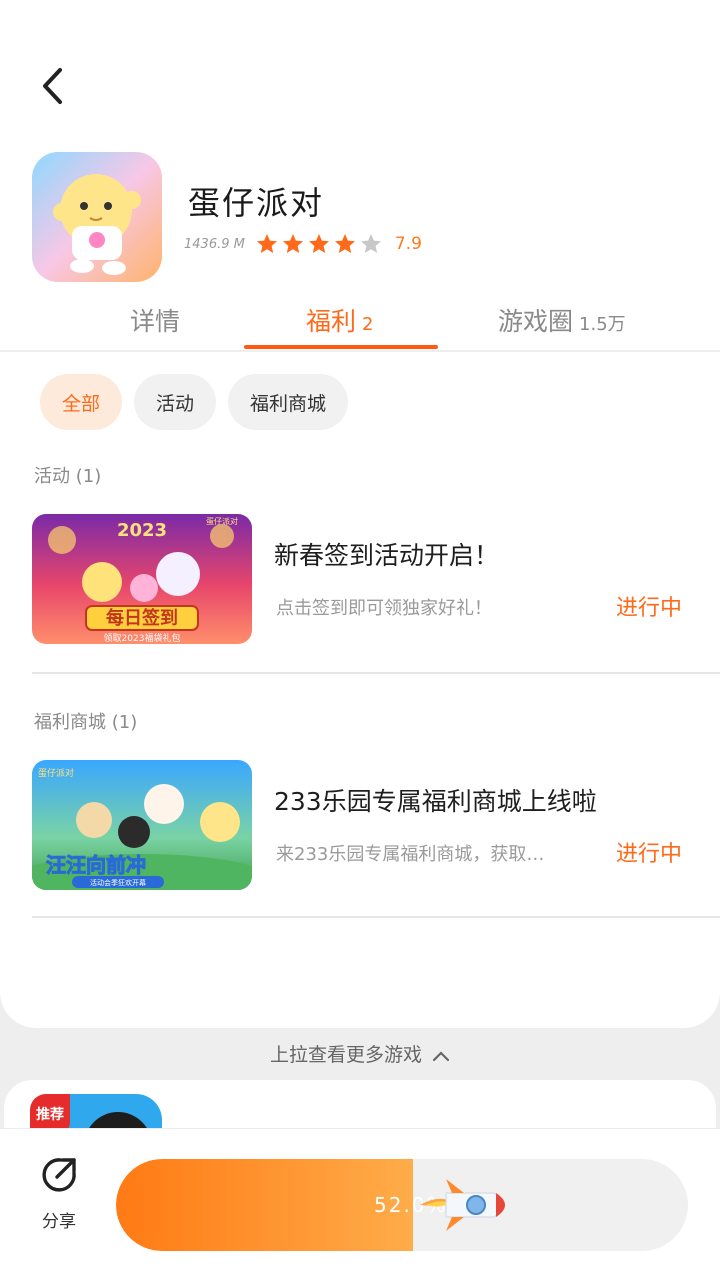 The width and height of the screenshot is (720, 1280). I want to click on thumb-sub: 领取2023福袋礼包, so click(142, 638).